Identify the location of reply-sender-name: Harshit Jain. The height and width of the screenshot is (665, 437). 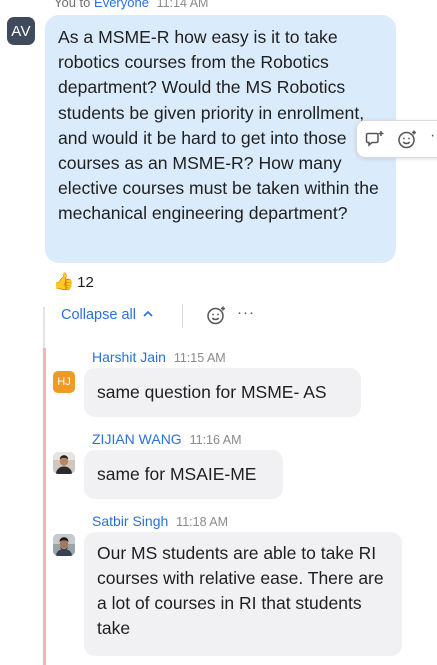
(129, 357).